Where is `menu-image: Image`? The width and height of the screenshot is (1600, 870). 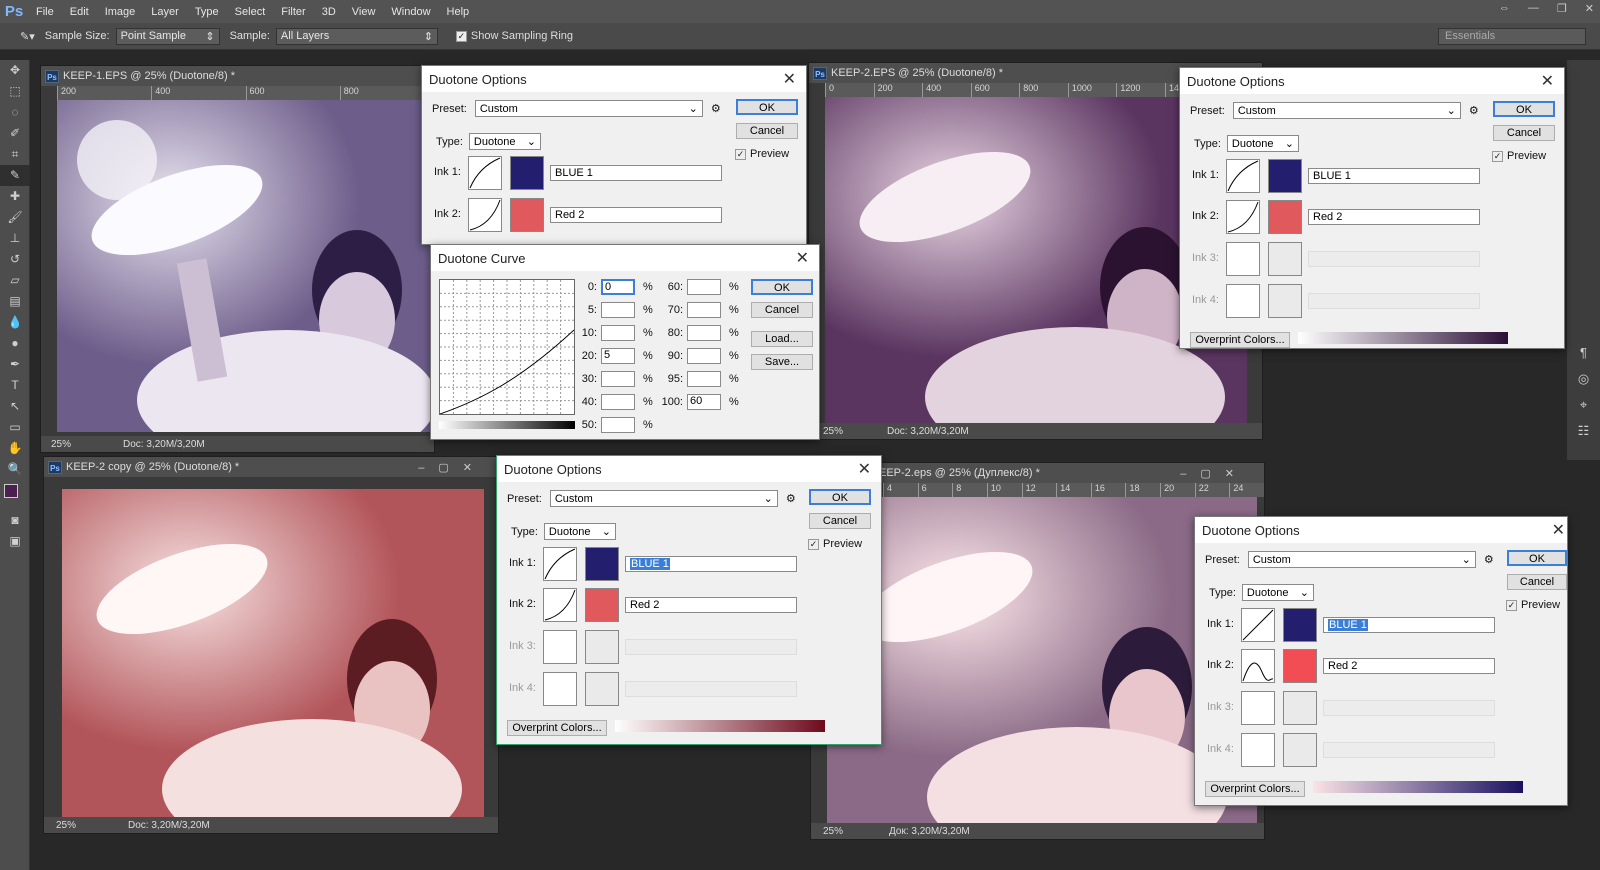
menu-image: Image is located at coordinates (120, 12).